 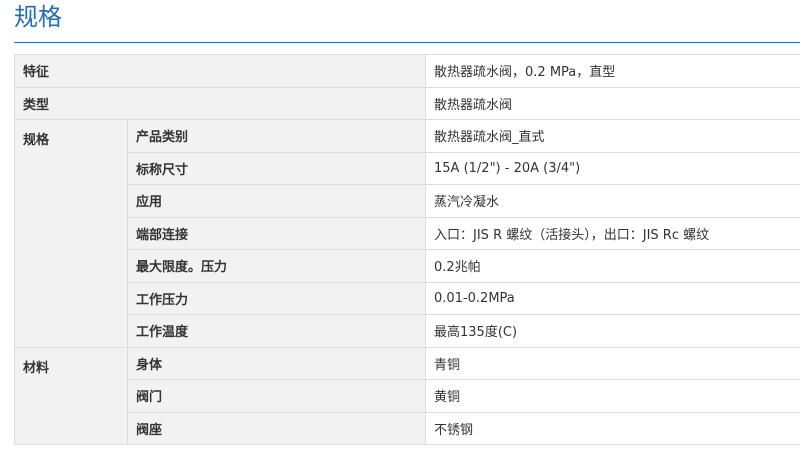 I want to click on table-row: 最大限度。压力 0.2兆帕, so click(x=407, y=266).